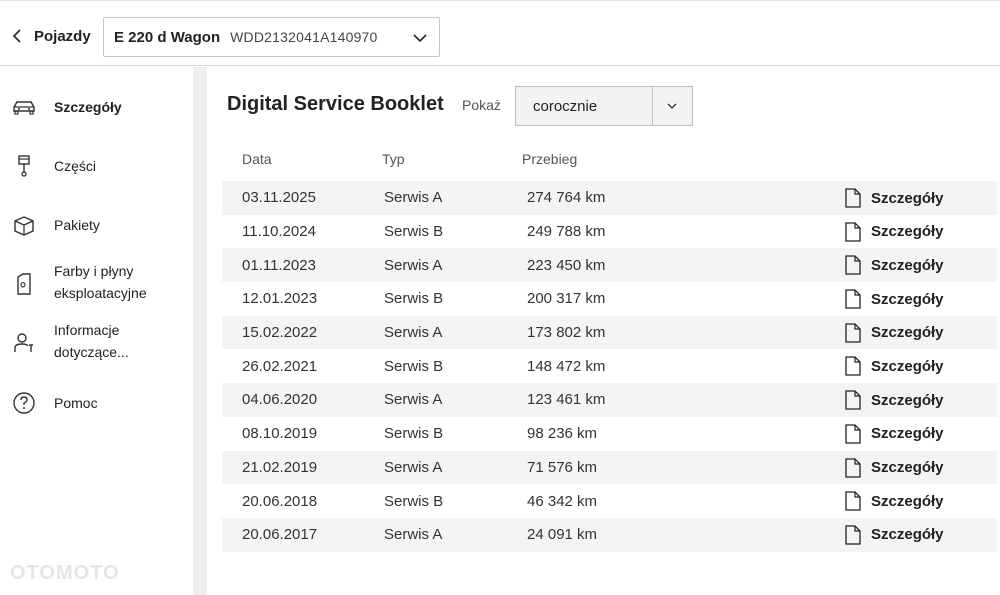 The image size is (1000, 595). What do you see at coordinates (200, 331) in the screenshot?
I see `sidebar-divider` at bounding box center [200, 331].